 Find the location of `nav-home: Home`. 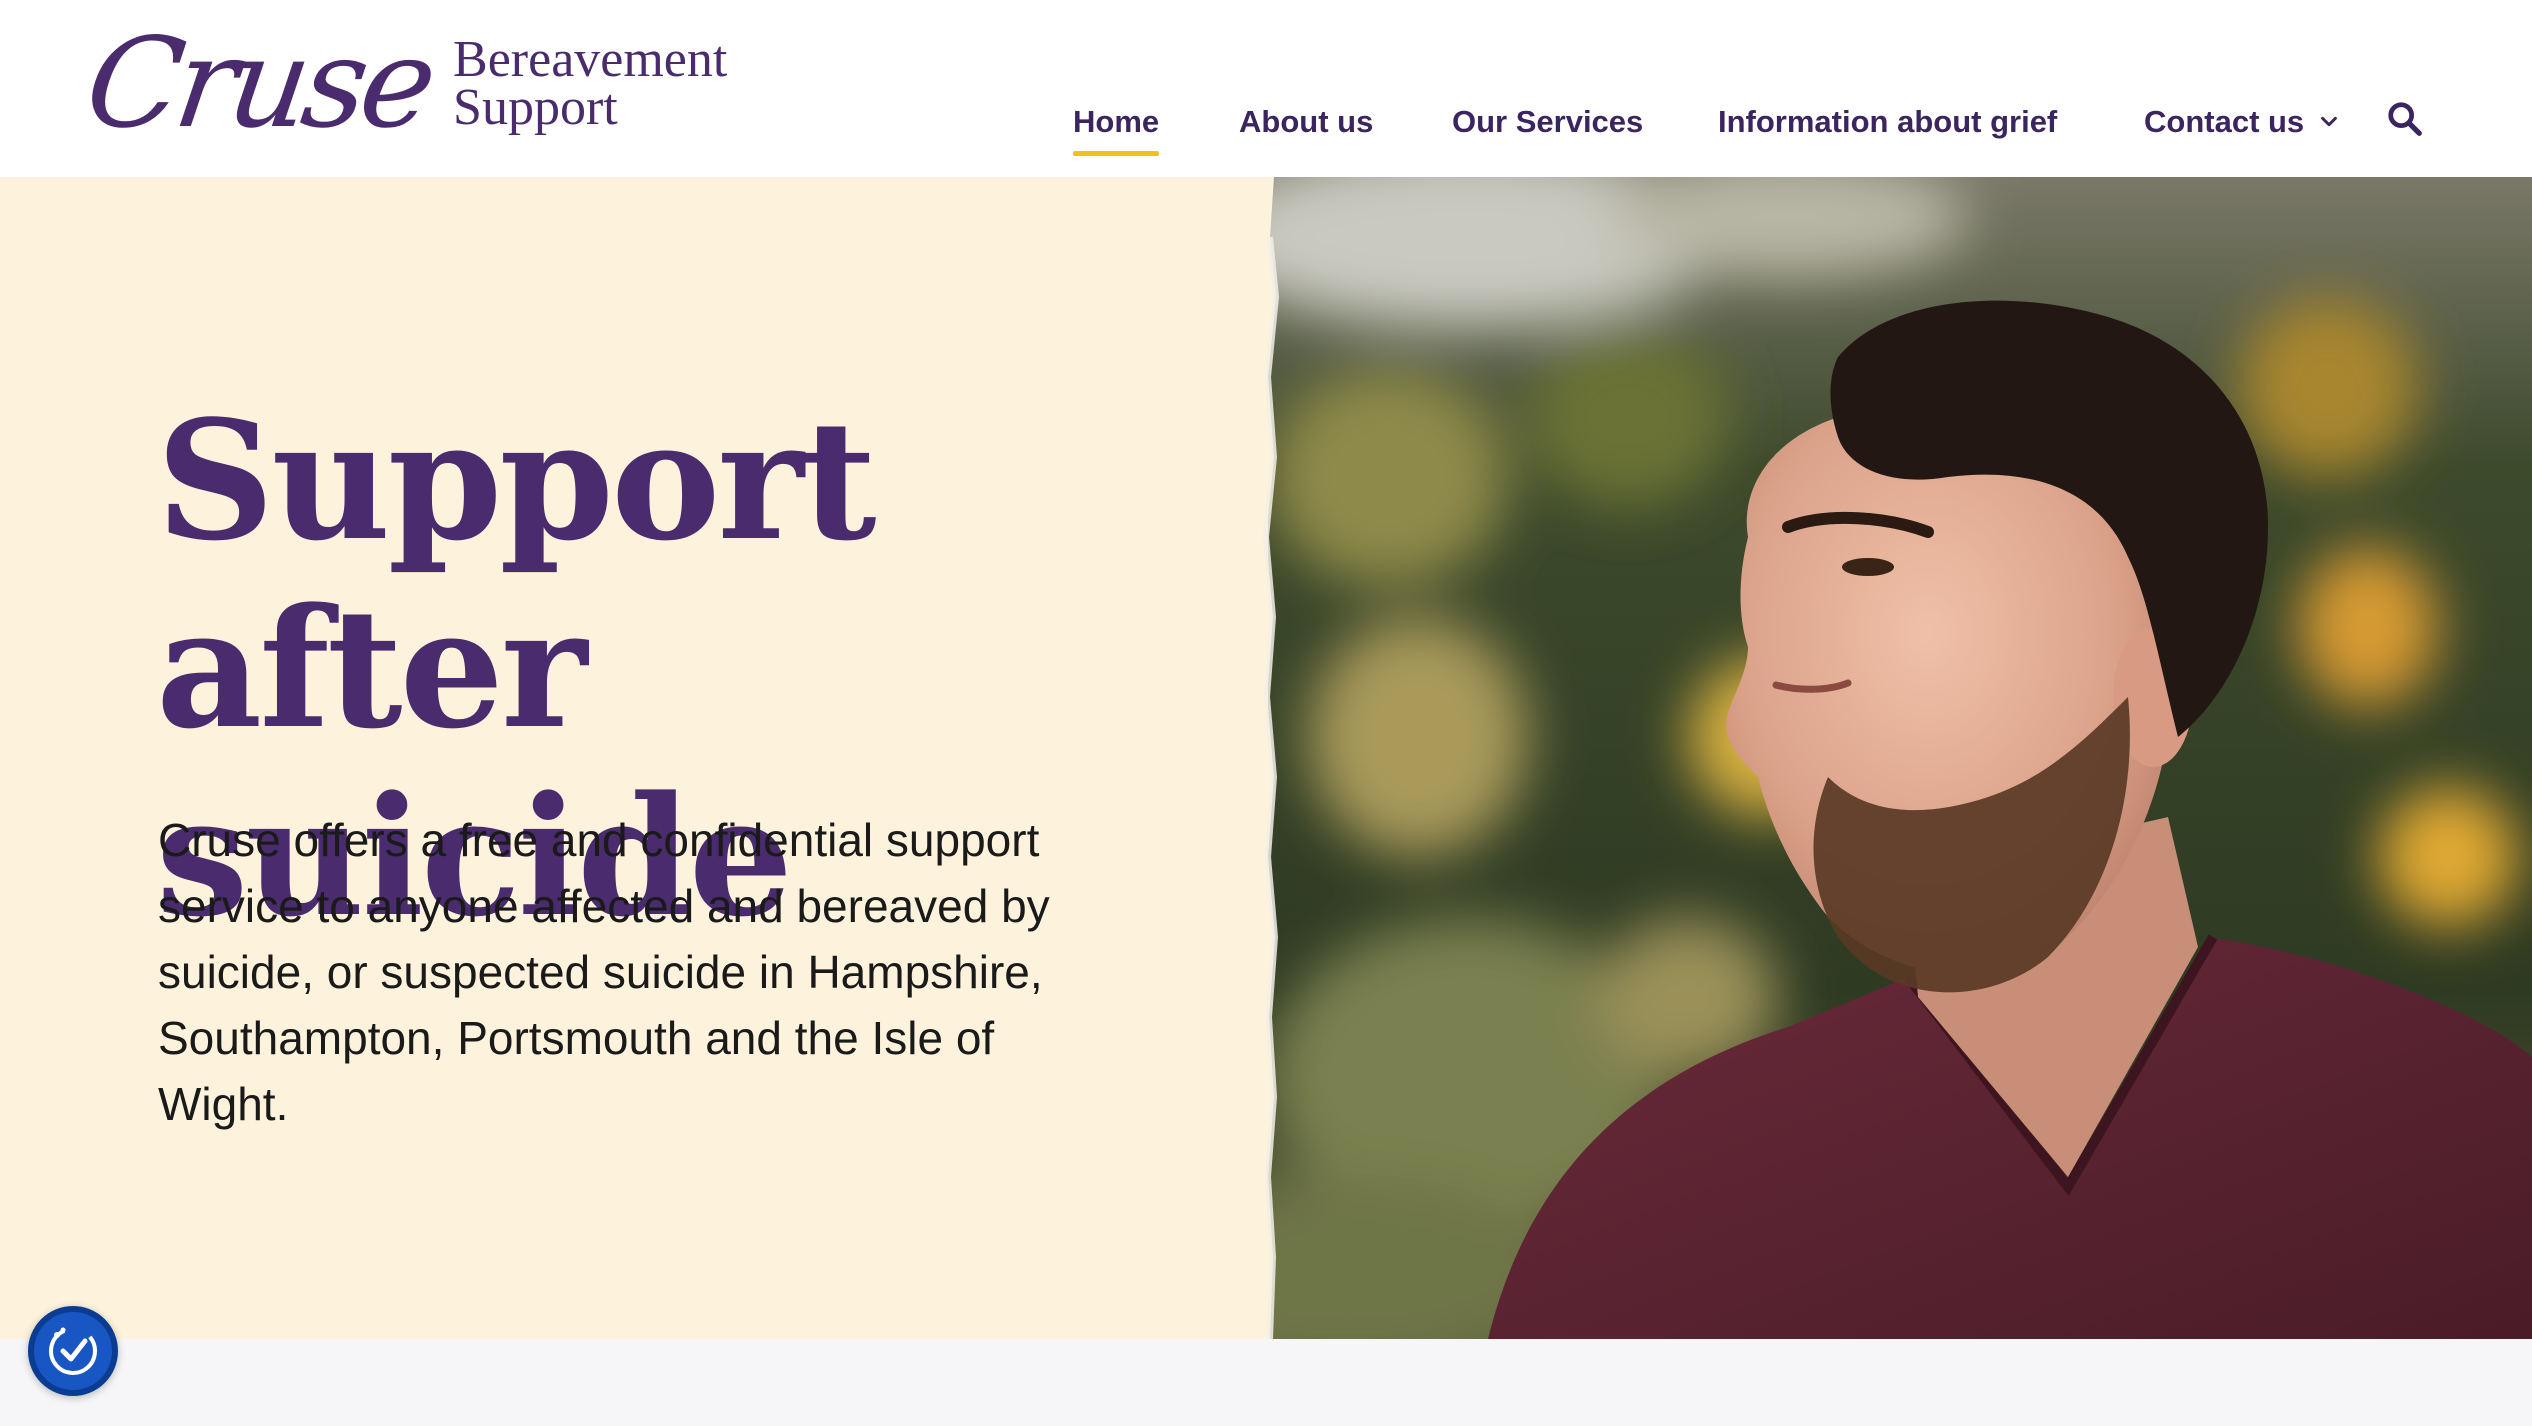

nav-home: Home is located at coordinates (1116, 126).